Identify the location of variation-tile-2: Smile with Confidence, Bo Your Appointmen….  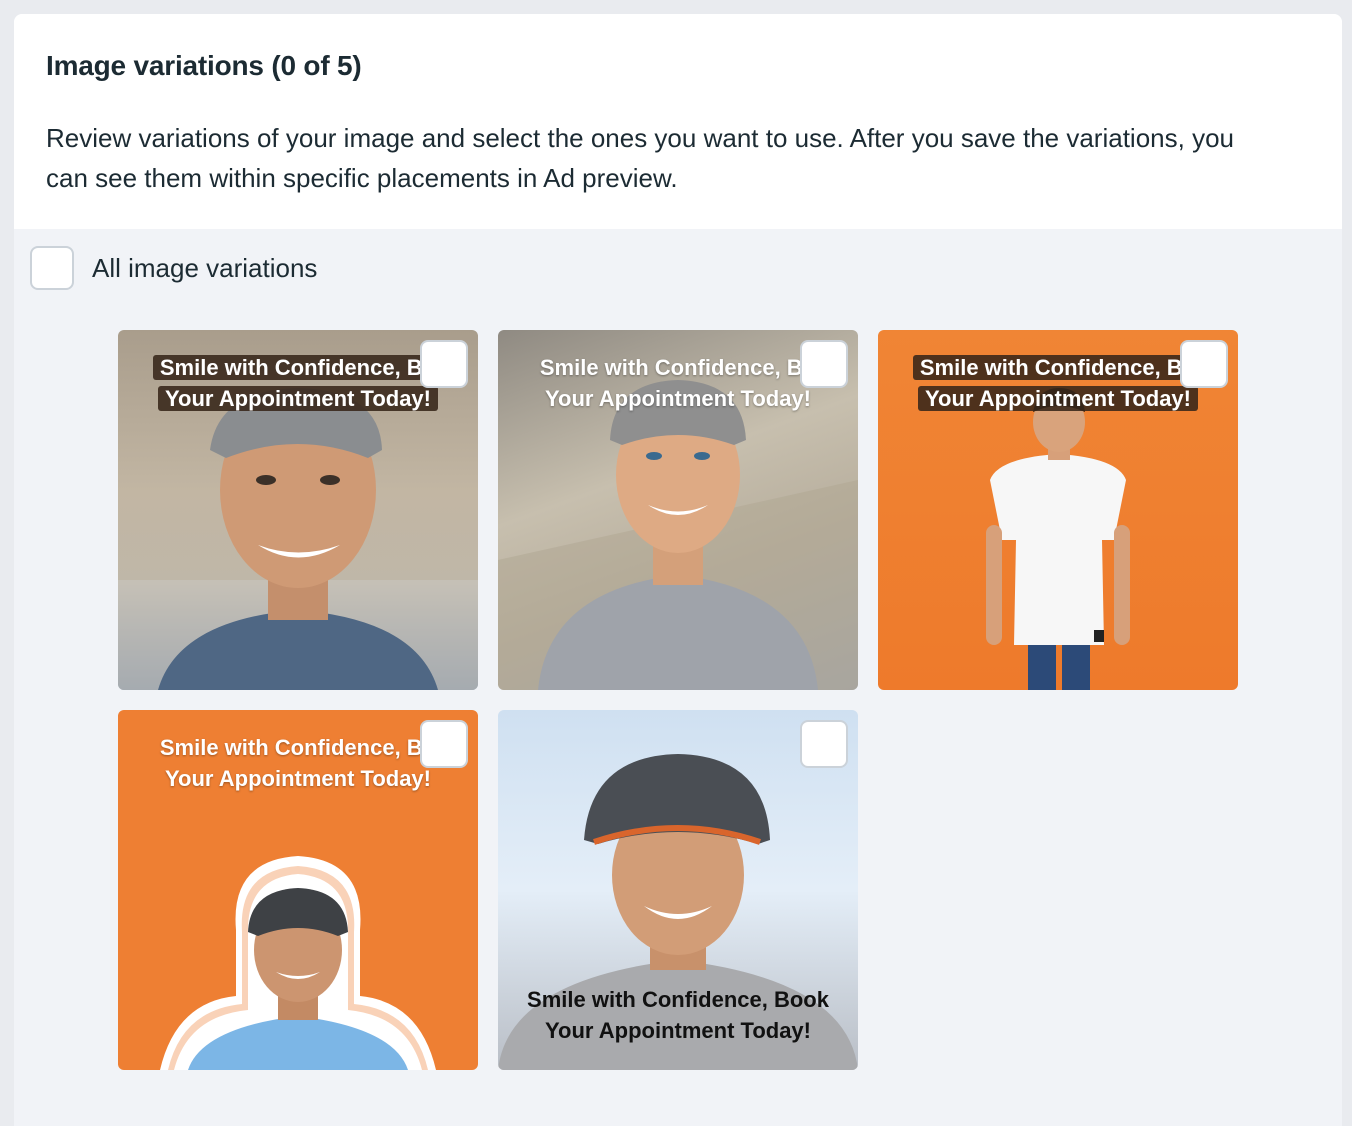
(678, 510).